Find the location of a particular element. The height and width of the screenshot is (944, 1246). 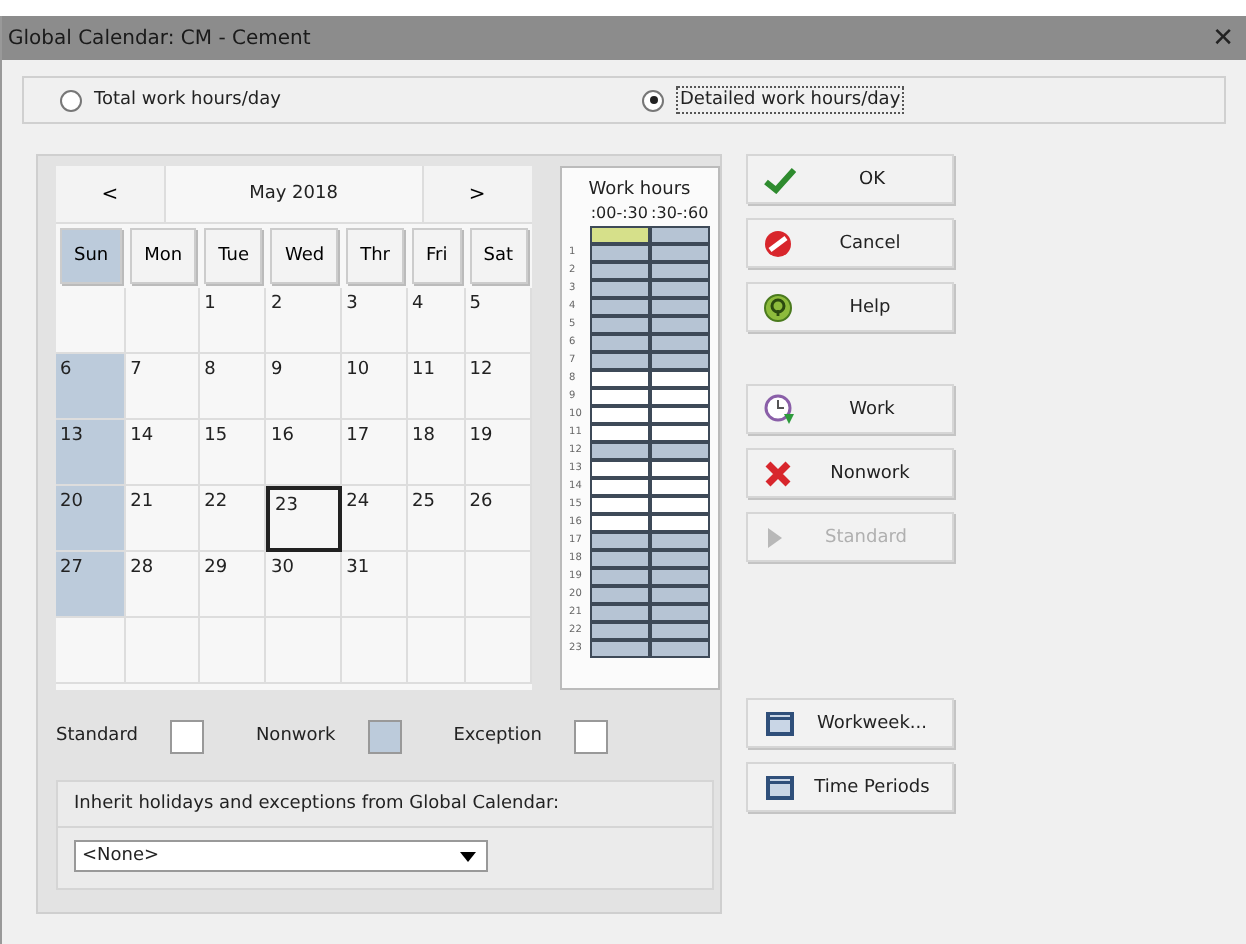

day-cell: 6 is located at coordinates (91, 387).